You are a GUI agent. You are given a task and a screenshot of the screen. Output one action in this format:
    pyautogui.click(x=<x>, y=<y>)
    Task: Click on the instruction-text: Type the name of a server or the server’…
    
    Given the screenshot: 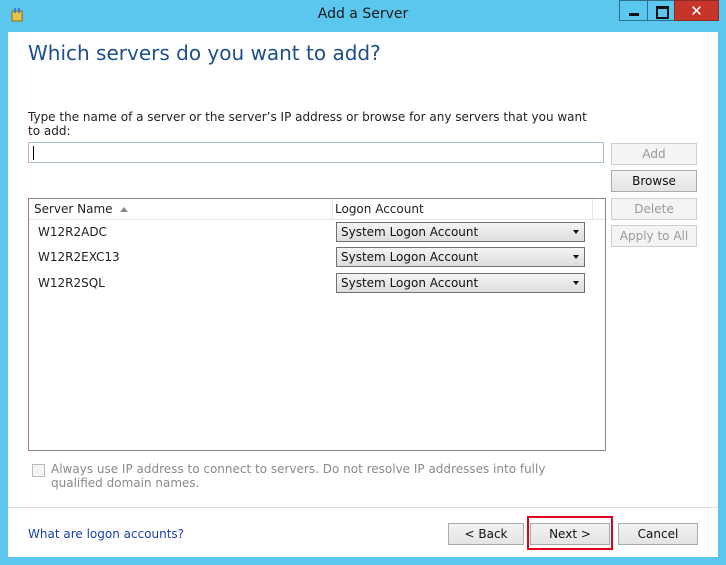 What is the action you would take?
    pyautogui.click(x=307, y=124)
    